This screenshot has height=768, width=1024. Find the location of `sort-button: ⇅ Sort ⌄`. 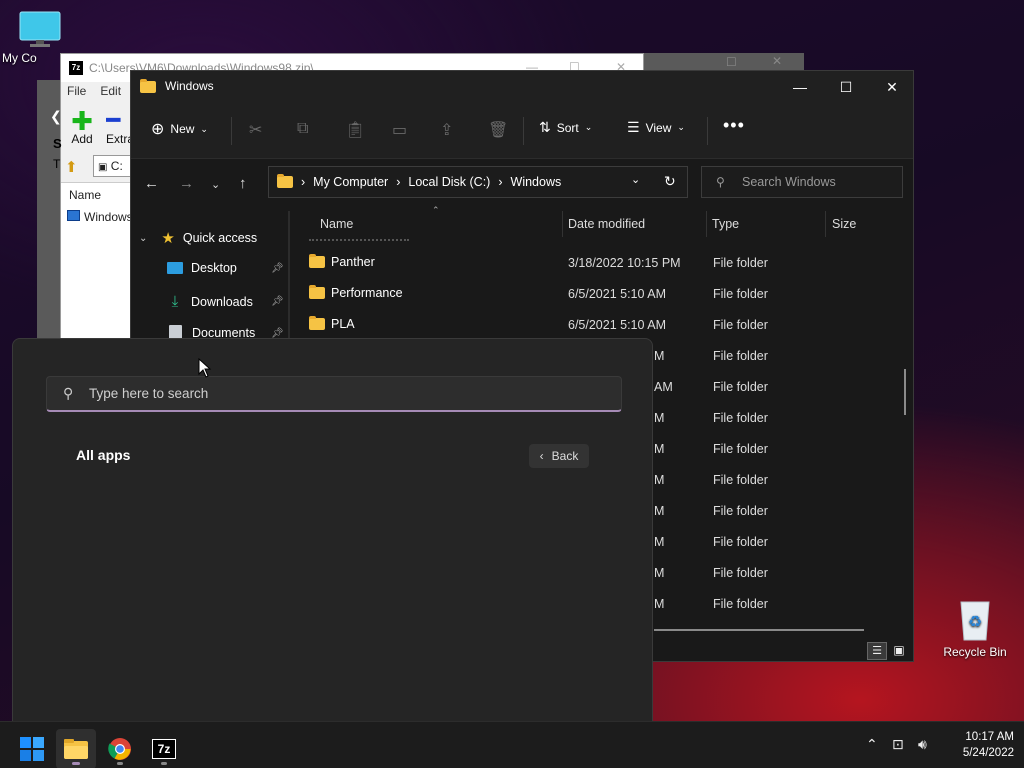

sort-button: ⇅ Sort ⌄ is located at coordinates (565, 127).